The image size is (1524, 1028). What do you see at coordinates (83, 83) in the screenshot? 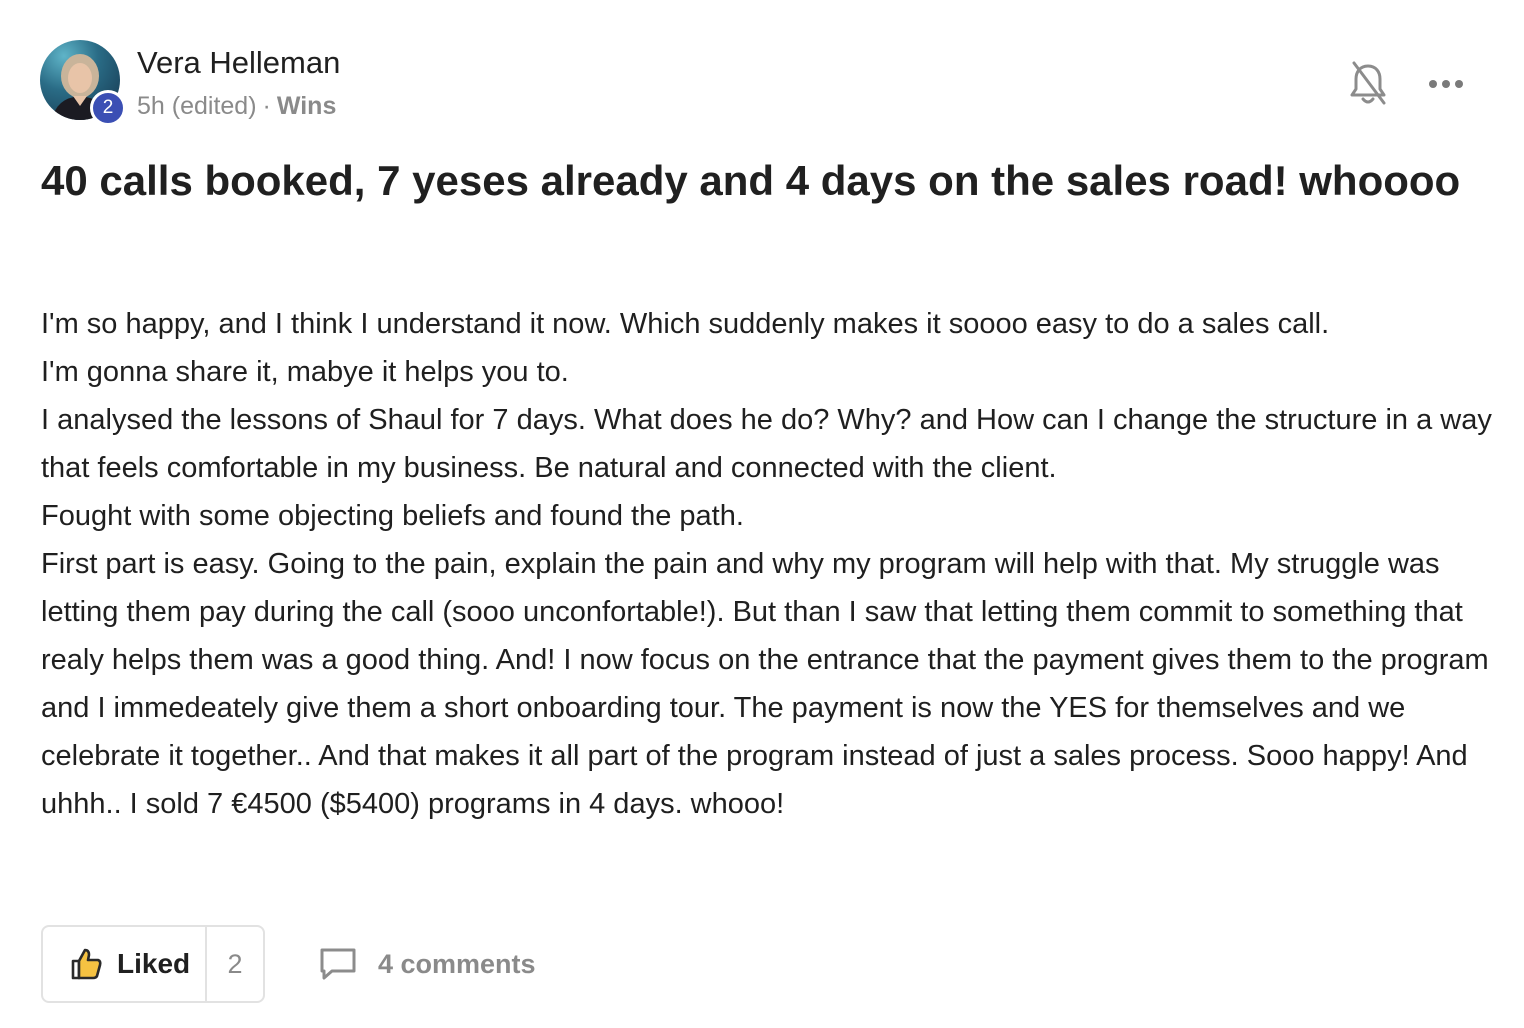
I see `author-avatar-wrap: 2` at bounding box center [83, 83].